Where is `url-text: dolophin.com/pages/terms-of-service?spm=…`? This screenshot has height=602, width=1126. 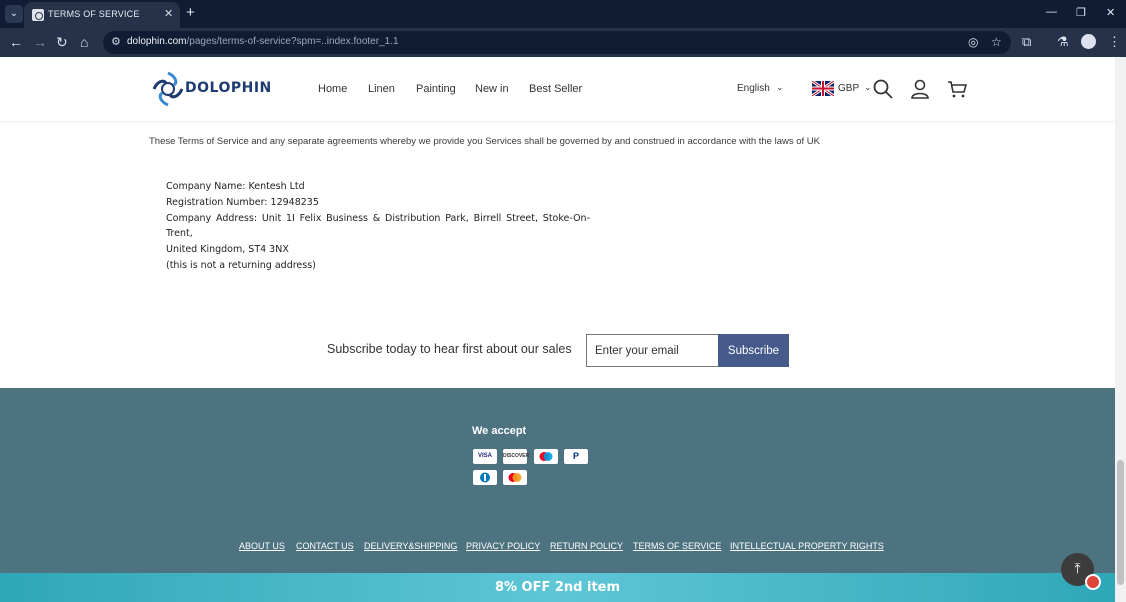
url-text: dolophin.com/pages/terms-of-service?spm=… is located at coordinates (263, 41).